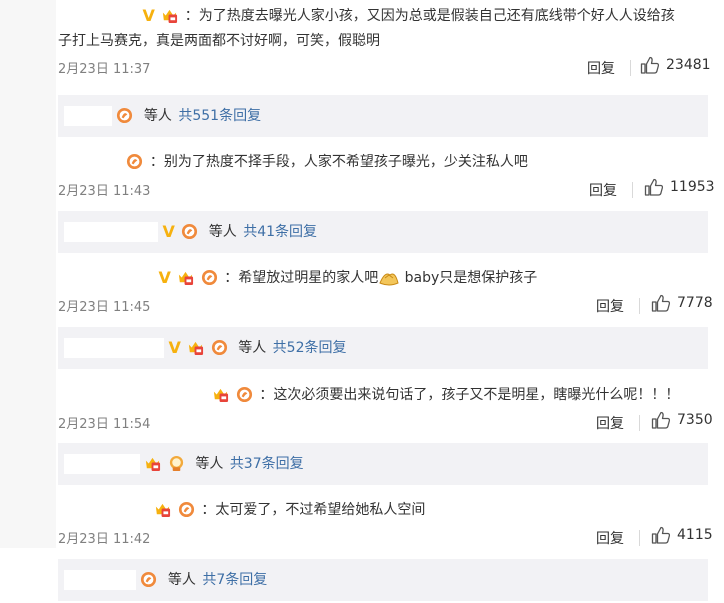 The height and width of the screenshot is (603, 724). I want to click on comment-text-line: ：别为了热度不择手段，人家不希望孩子曝光，少关注私人吧, so click(390, 163).